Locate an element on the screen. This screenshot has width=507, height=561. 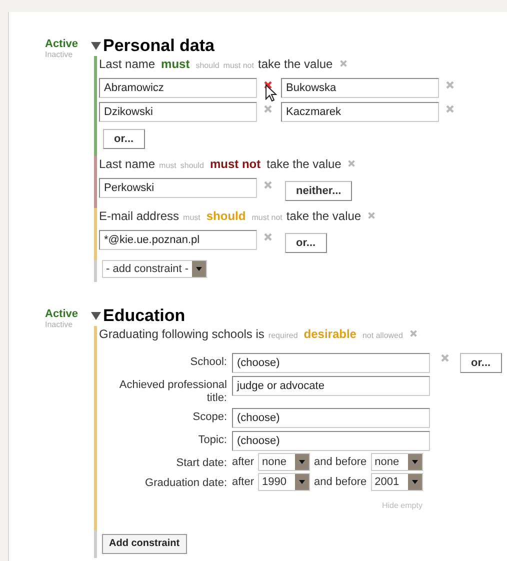
input-field: Dzikowski is located at coordinates (178, 112).